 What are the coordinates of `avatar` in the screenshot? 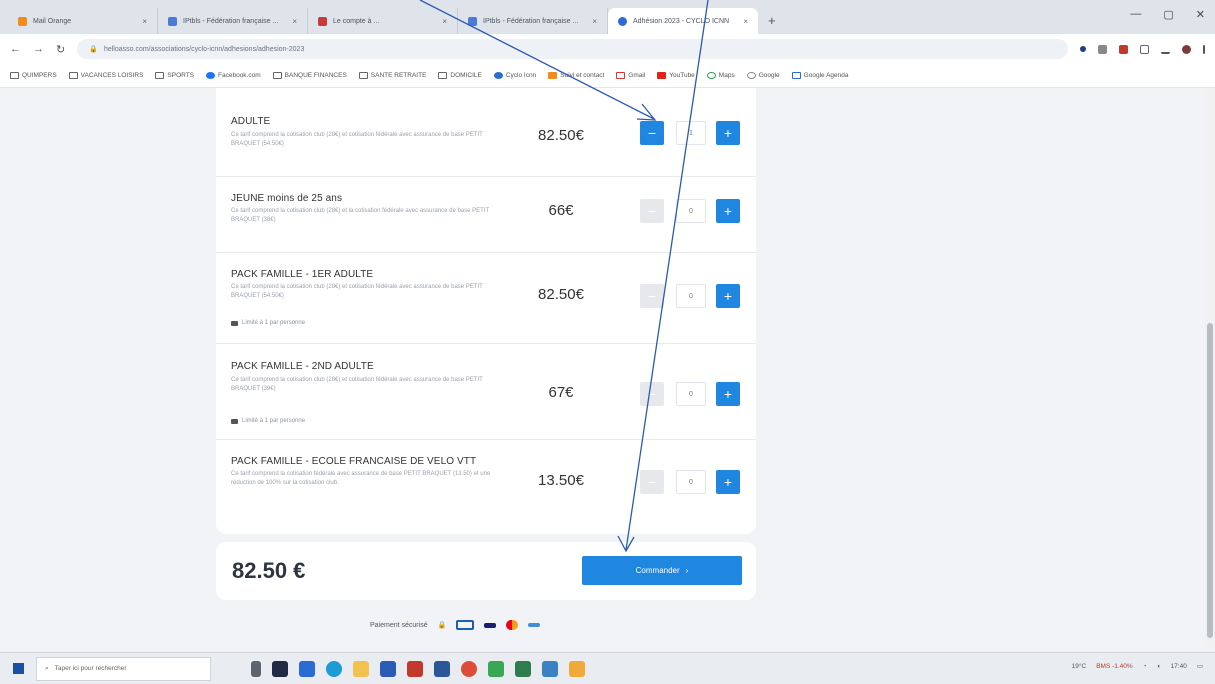 It's located at (1186, 49).